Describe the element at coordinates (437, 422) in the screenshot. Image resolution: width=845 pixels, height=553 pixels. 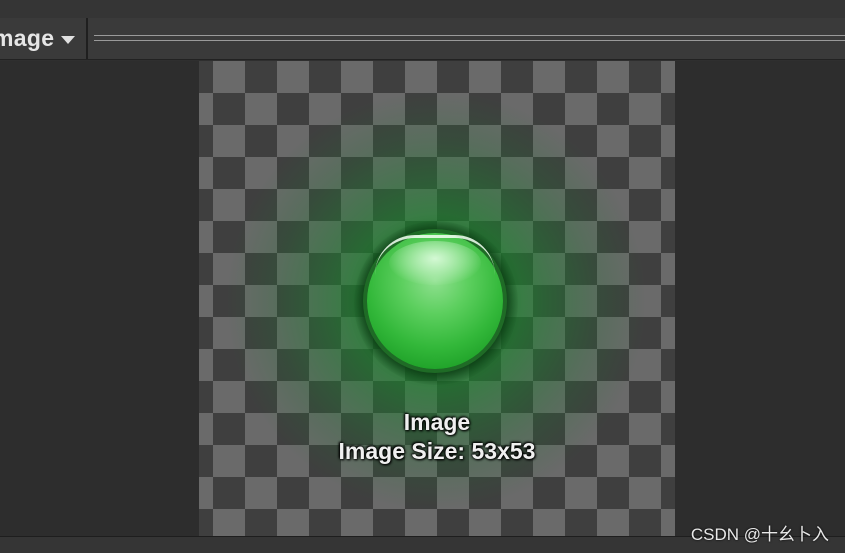
I see `preview-title: Image` at that location.